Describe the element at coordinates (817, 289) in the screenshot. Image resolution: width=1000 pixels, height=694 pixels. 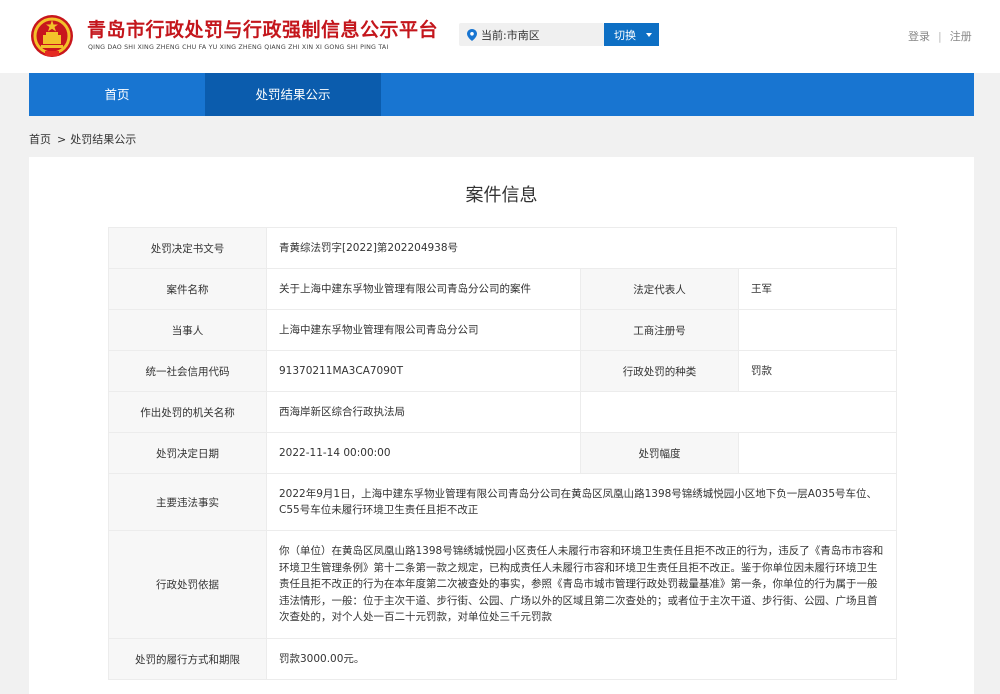
I see `legal-rep-value: 王军` at that location.